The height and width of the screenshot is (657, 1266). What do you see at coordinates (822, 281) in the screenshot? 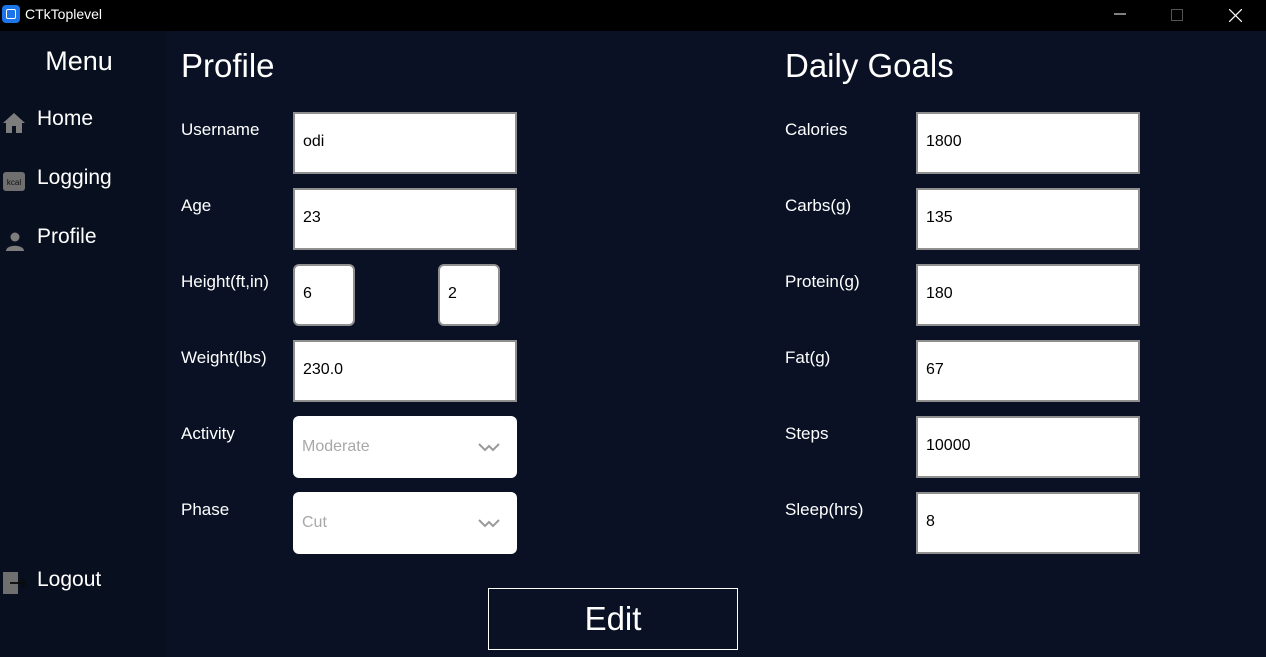
I see `protein-label: Protein(g)` at bounding box center [822, 281].